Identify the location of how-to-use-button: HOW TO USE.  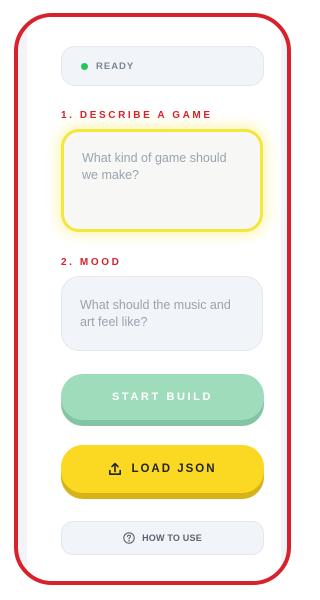
(162, 538).